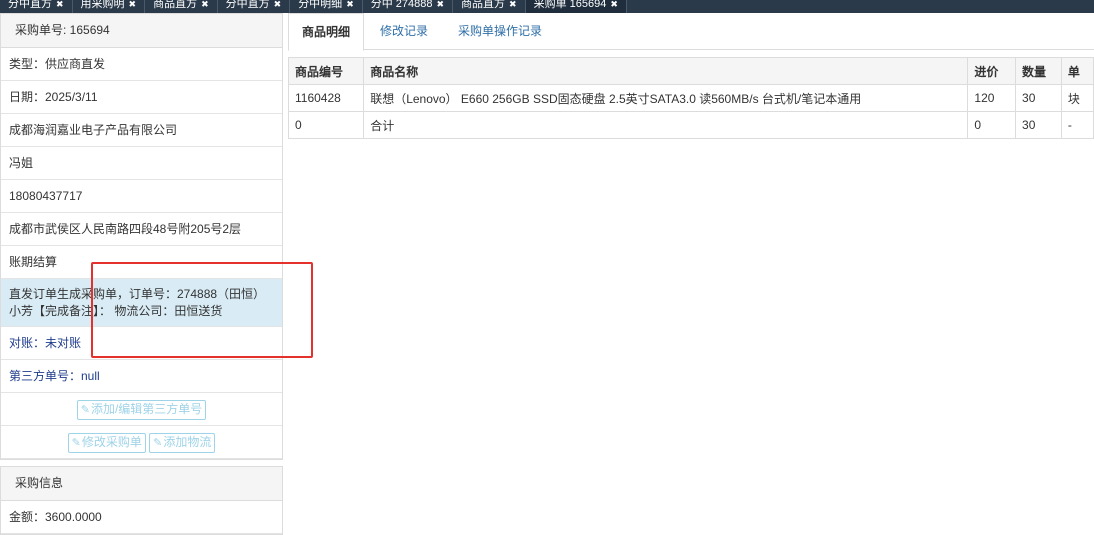 The image size is (1094, 535). Describe the element at coordinates (141, 484) in the screenshot. I see `purchase-info-header: 采购信息` at that location.